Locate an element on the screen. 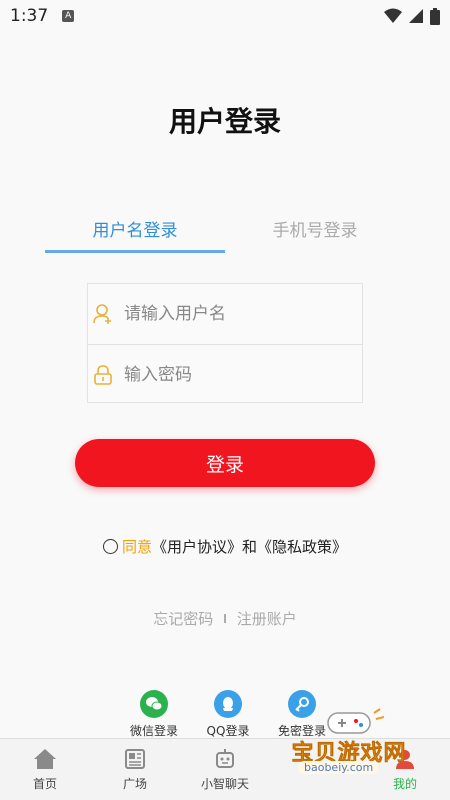  tab-username-login: 用户名登录 is located at coordinates (135, 233).